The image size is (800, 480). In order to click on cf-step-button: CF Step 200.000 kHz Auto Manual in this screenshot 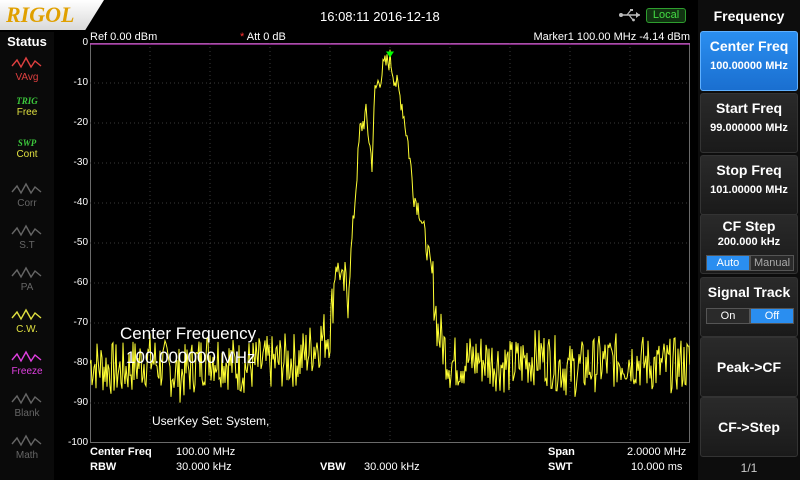, I will do `click(749, 244)`.